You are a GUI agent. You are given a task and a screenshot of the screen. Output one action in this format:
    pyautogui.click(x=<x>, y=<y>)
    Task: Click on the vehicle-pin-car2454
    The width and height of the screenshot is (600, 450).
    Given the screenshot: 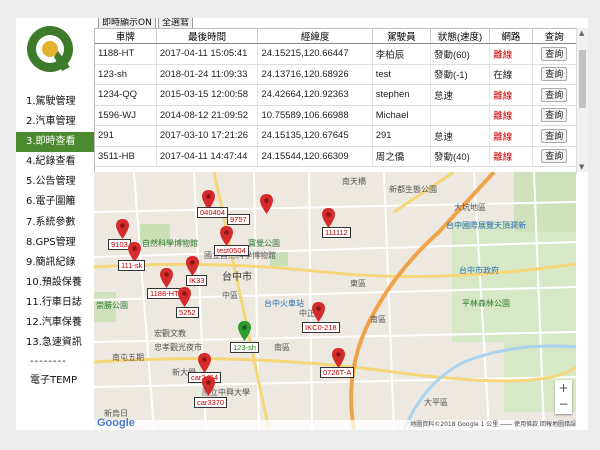 What is the action you would take?
    pyautogui.click(x=204, y=363)
    